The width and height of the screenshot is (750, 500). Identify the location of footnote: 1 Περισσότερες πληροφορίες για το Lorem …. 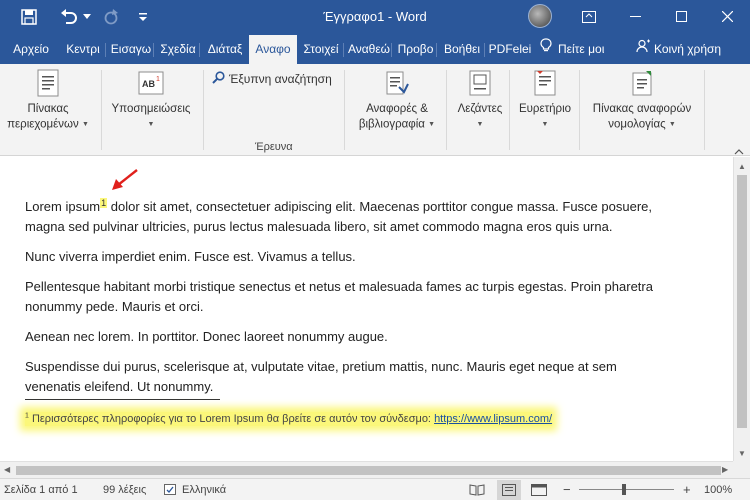
(340, 417).